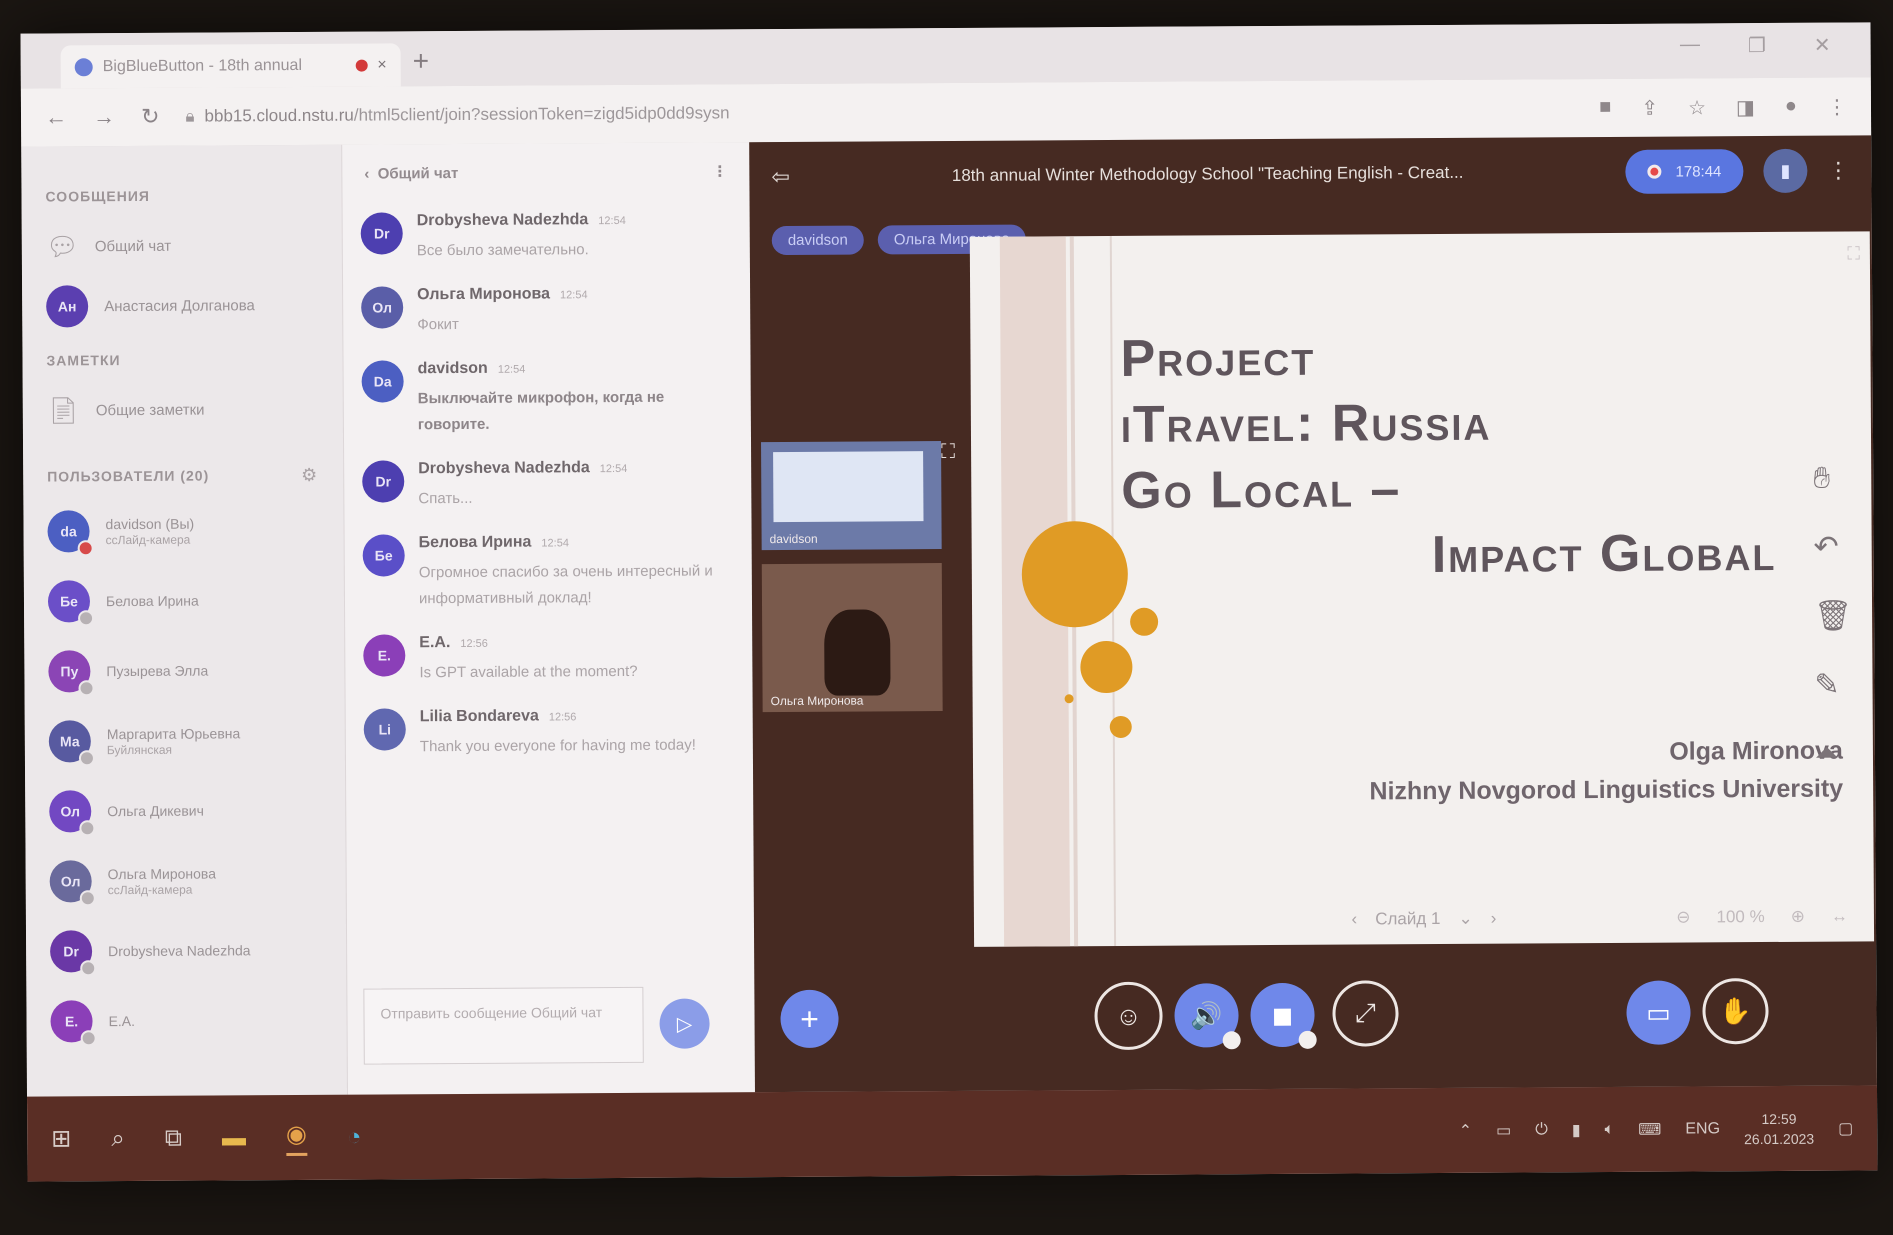 The width and height of the screenshot is (1893, 1235). Describe the element at coordinates (1354, 920) in the screenshot. I see `prev-slide-icon: ‹` at that location.